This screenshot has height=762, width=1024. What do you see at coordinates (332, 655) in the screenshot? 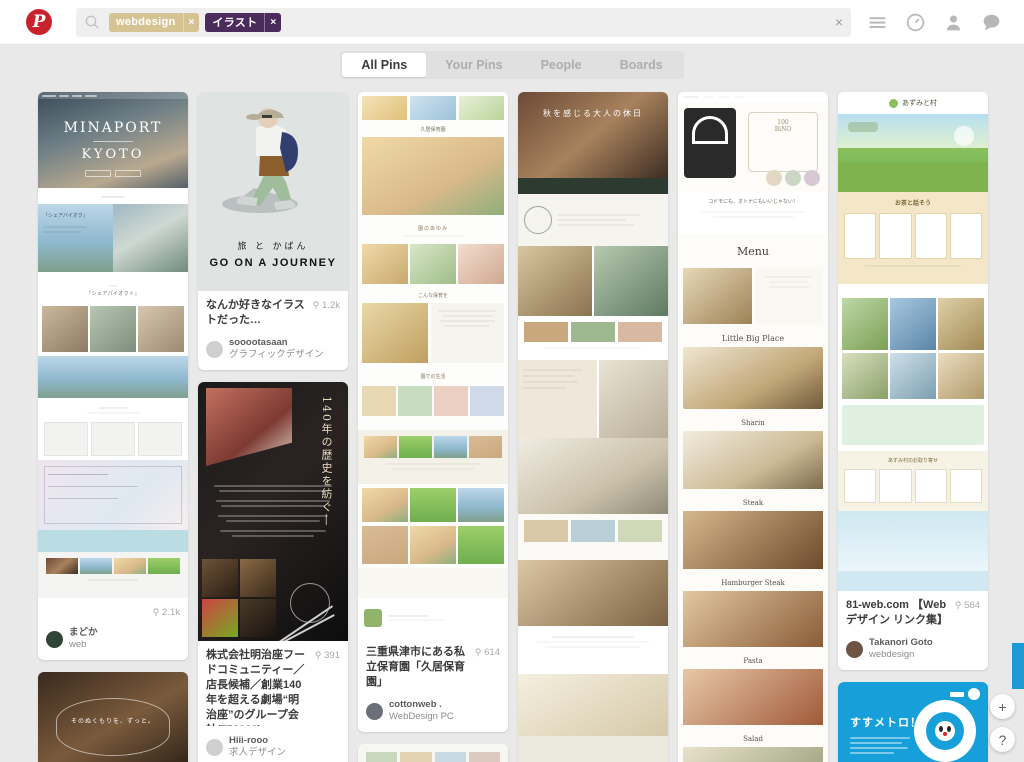
I see `repin-value: 391` at bounding box center [332, 655].